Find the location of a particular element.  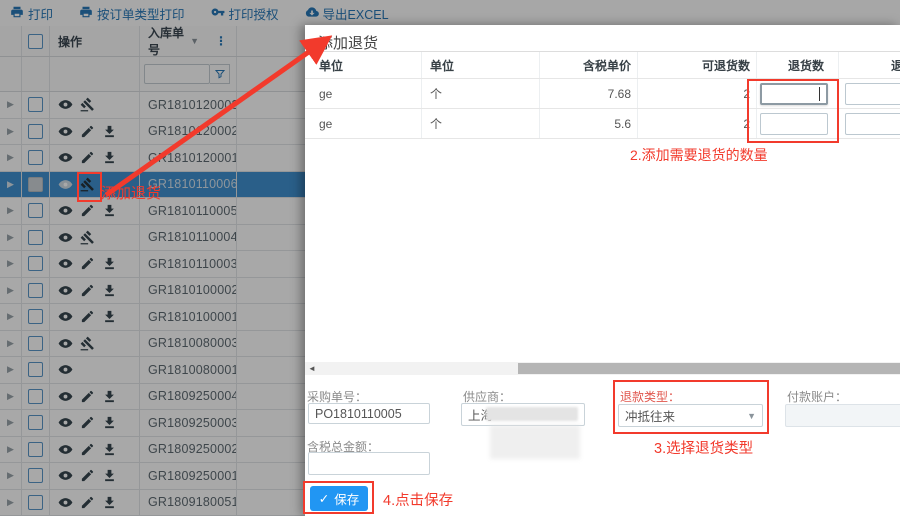

return-table-body: ge 个 7.68 2 ge 个 5.6 2 is located at coordinates (602, 109).